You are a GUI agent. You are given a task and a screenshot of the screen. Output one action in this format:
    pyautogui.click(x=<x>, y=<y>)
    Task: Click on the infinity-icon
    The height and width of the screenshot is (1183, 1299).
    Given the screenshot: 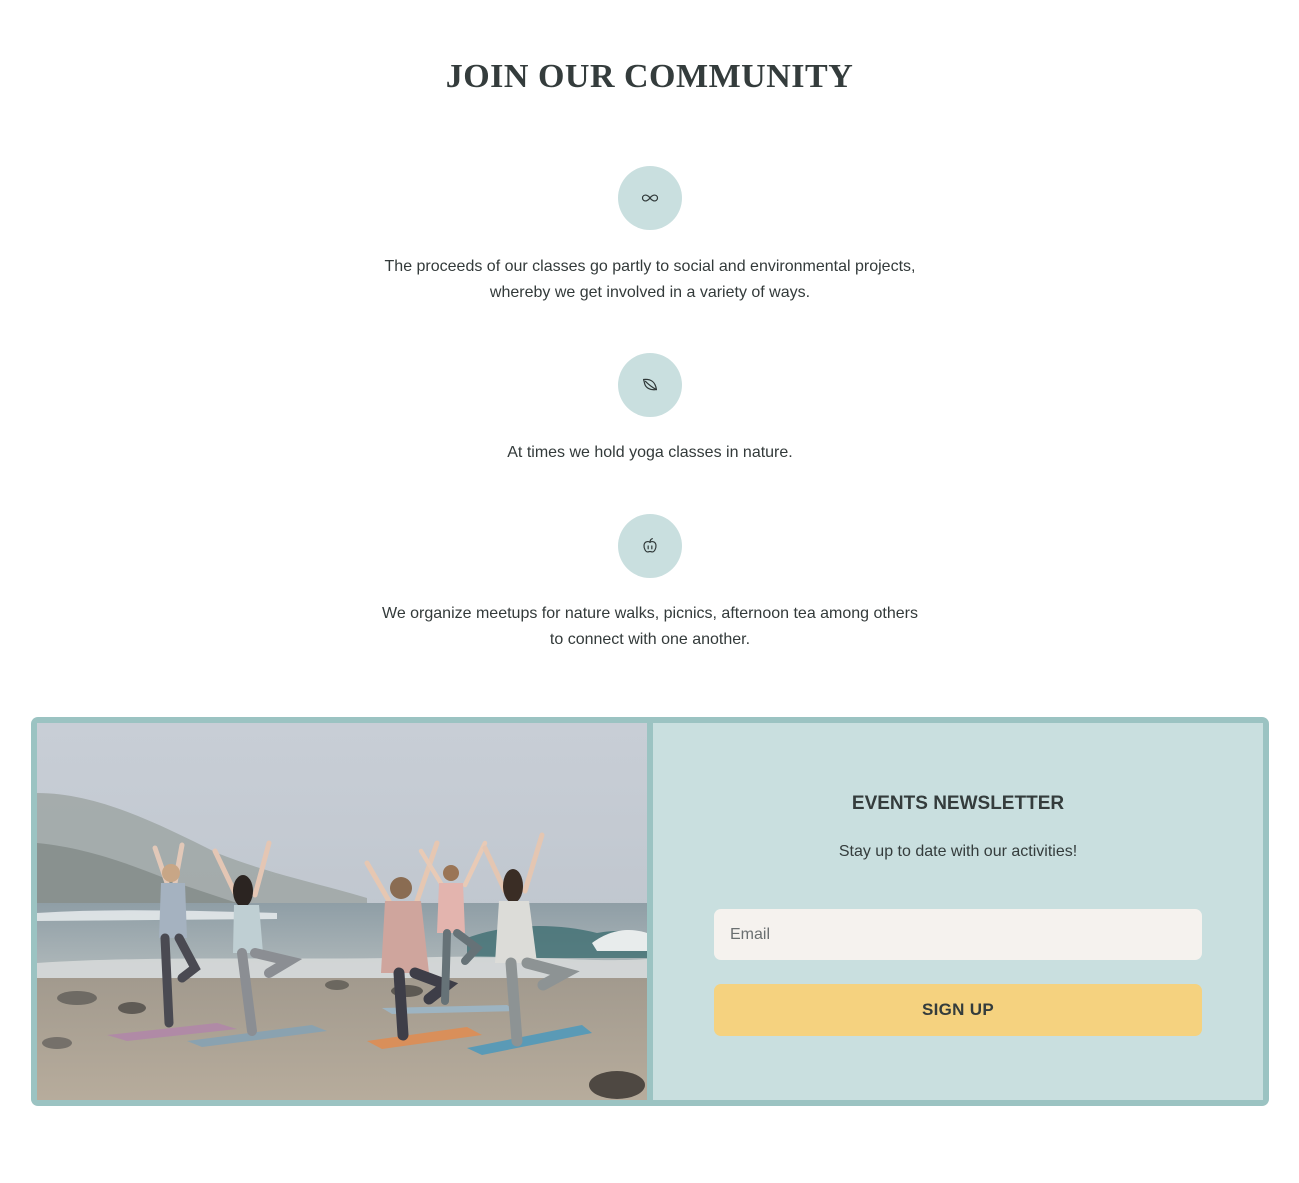 What is the action you would take?
    pyautogui.click(x=650, y=198)
    